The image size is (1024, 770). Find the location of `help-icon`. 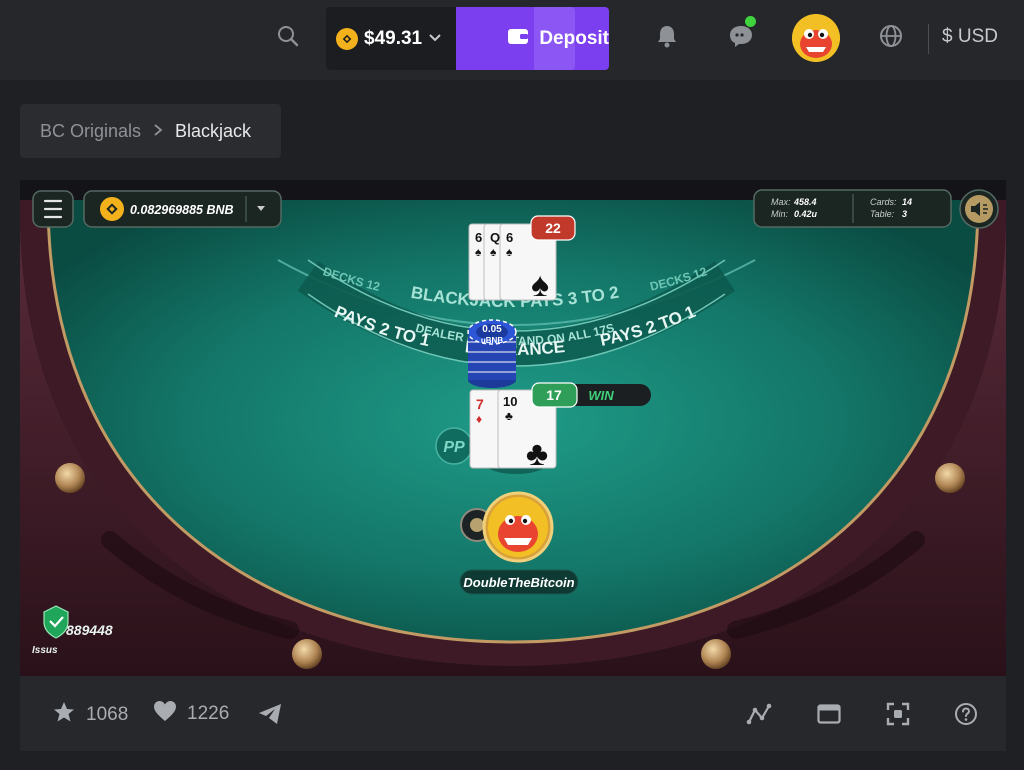

help-icon is located at coordinates (966, 714).